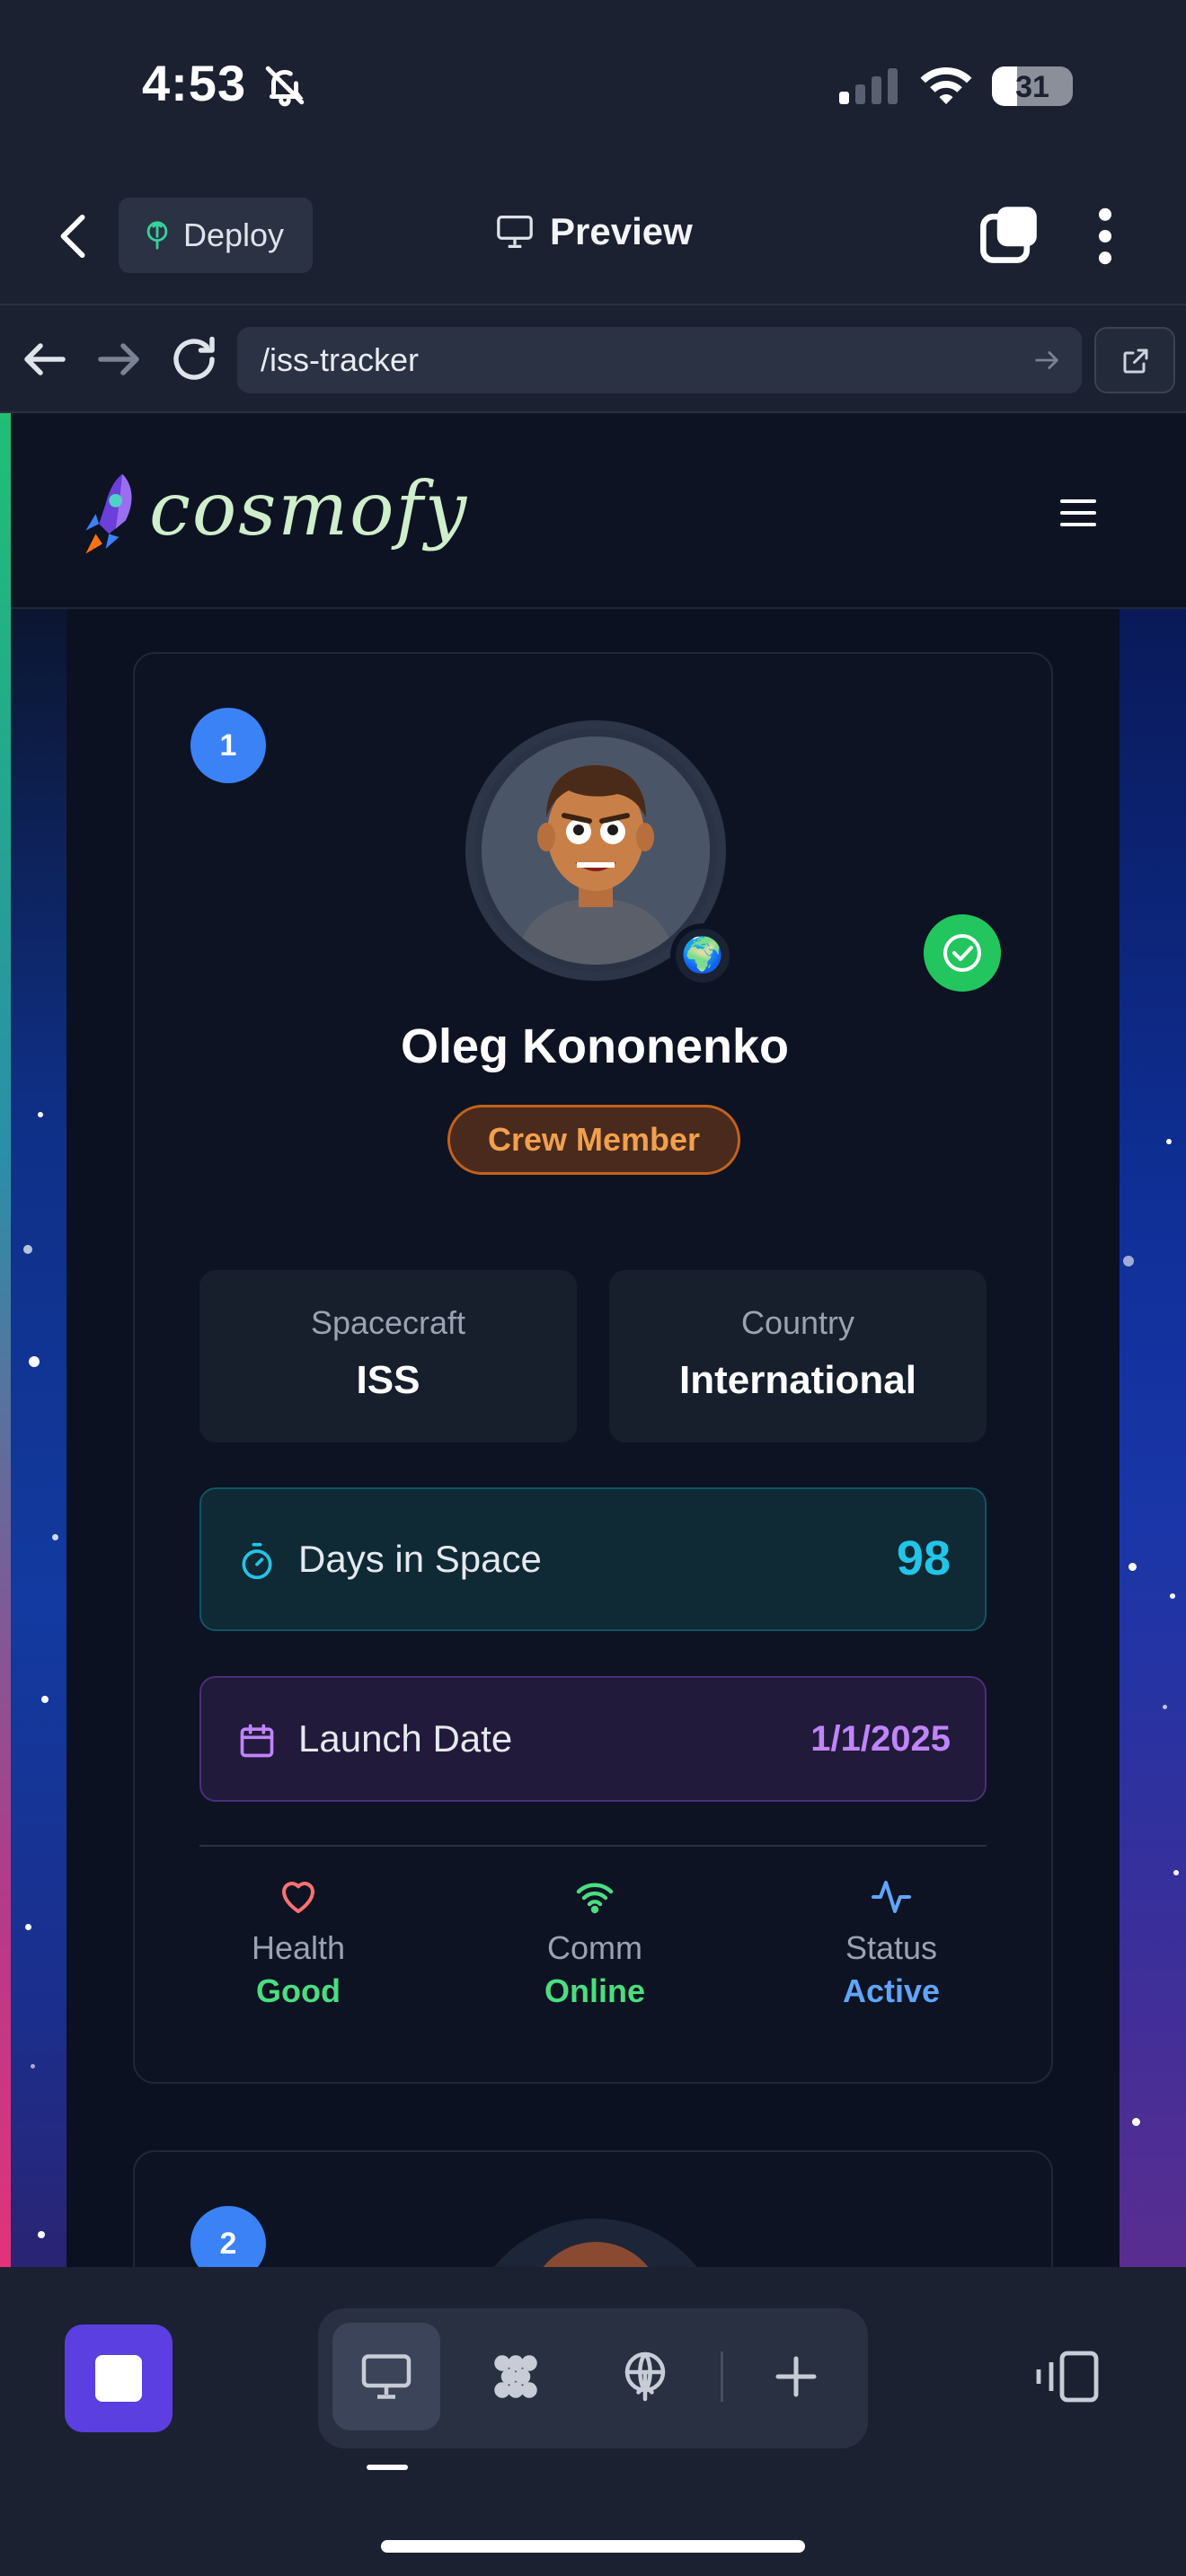 The image size is (1186, 2576). Describe the element at coordinates (594, 1947) in the screenshot. I see `vital-label: Comm` at that location.